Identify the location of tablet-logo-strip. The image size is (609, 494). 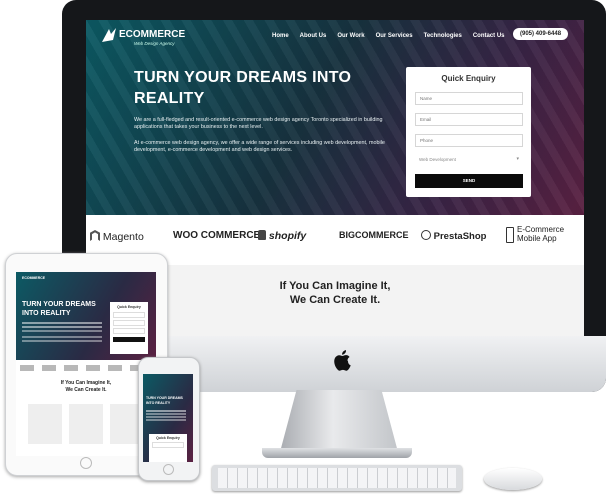
(86, 368).